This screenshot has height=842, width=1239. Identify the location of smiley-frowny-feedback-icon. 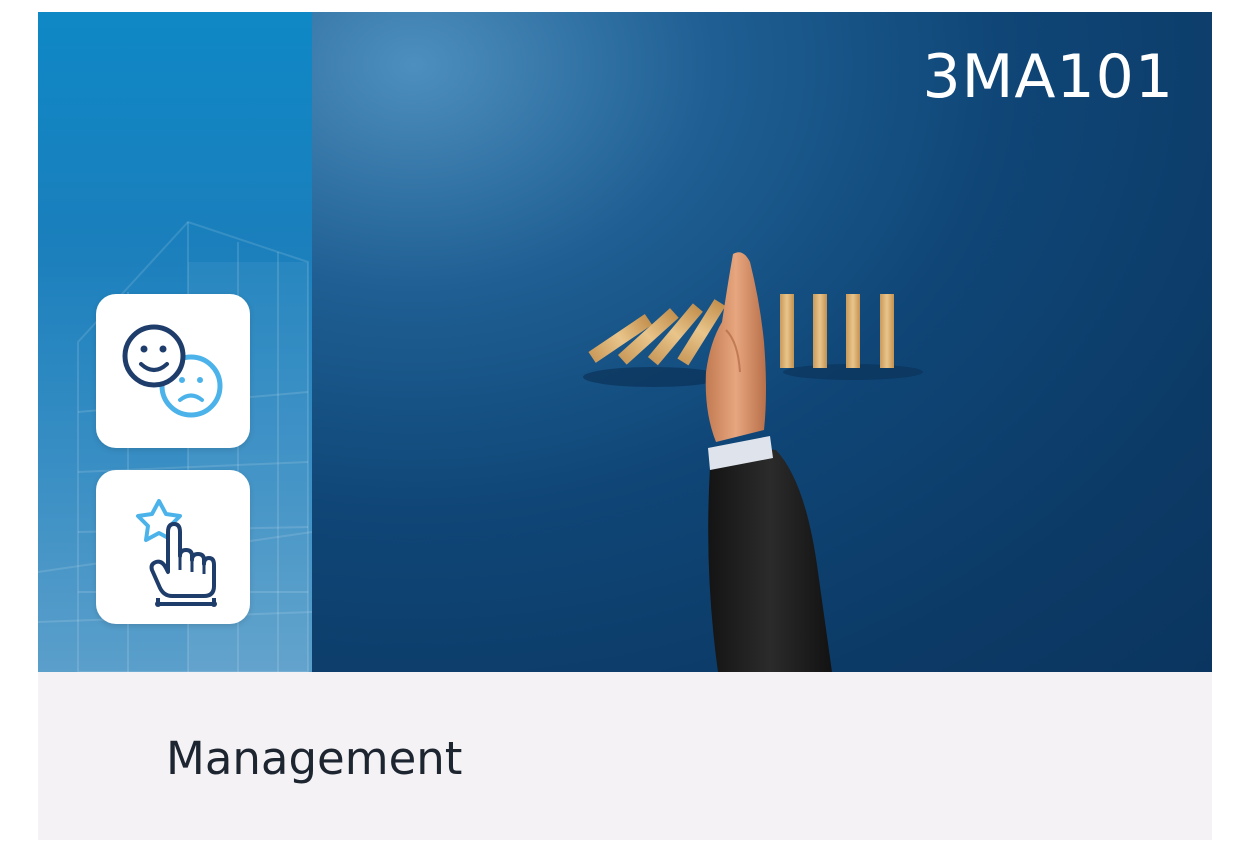
(172, 371).